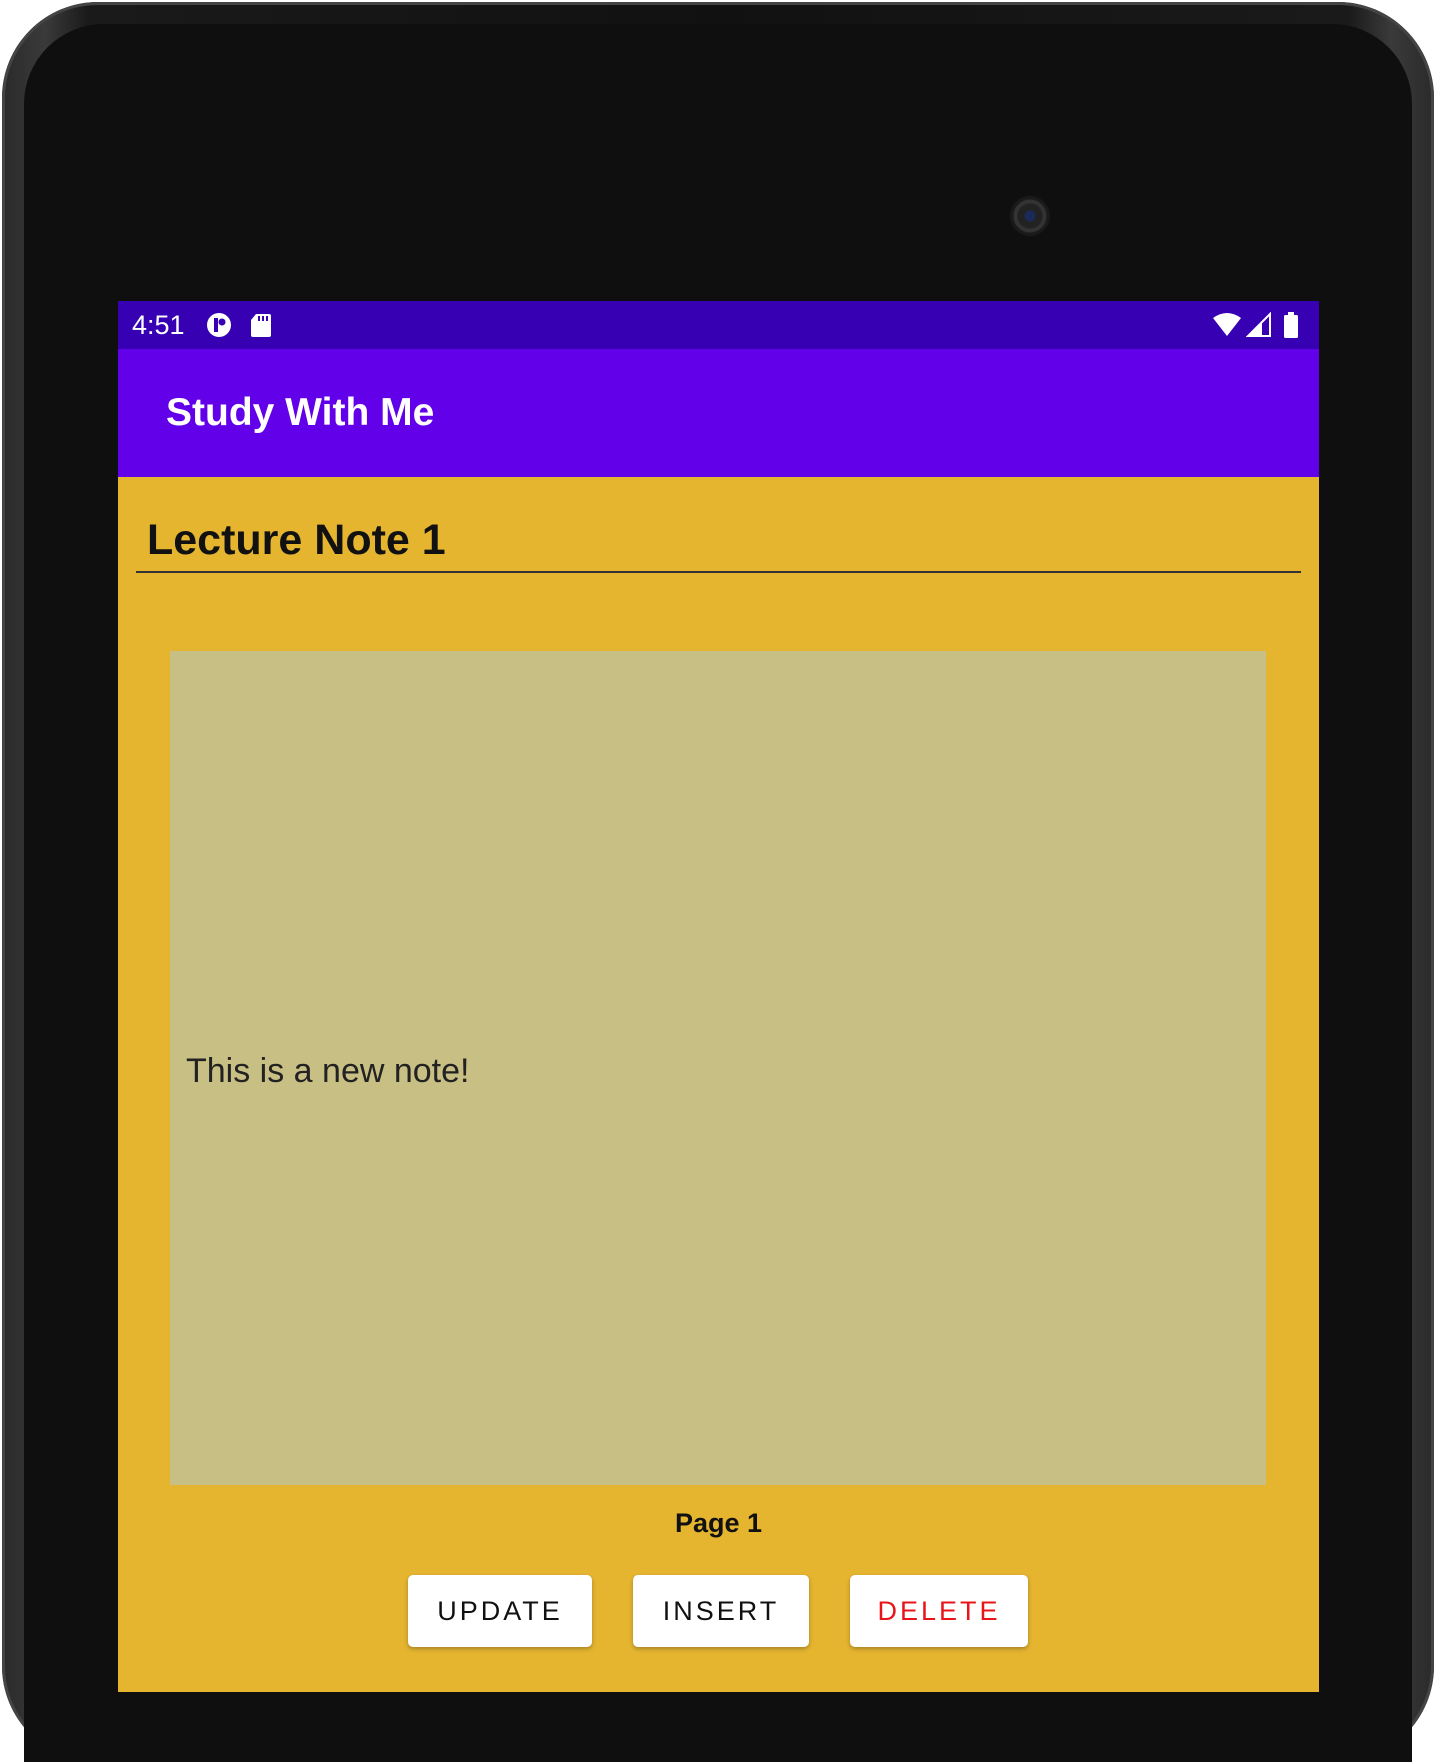  What do you see at coordinates (296, 540) in the screenshot?
I see `note-title-text: Lecture Note 1` at bounding box center [296, 540].